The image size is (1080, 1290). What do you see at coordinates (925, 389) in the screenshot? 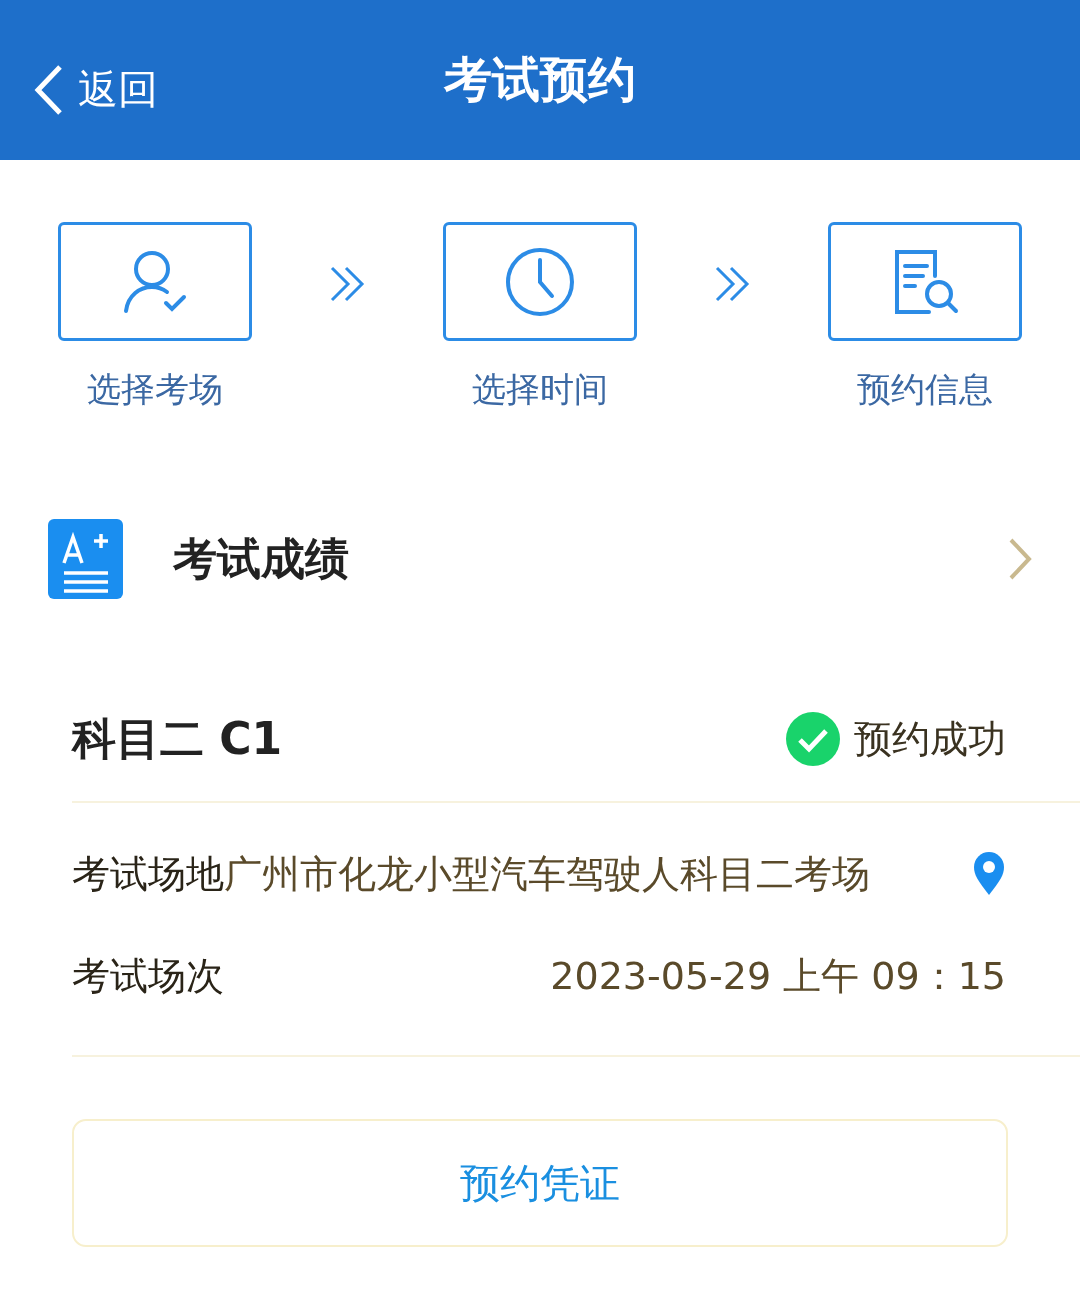
I see `step-label: 预约信息` at bounding box center [925, 389].